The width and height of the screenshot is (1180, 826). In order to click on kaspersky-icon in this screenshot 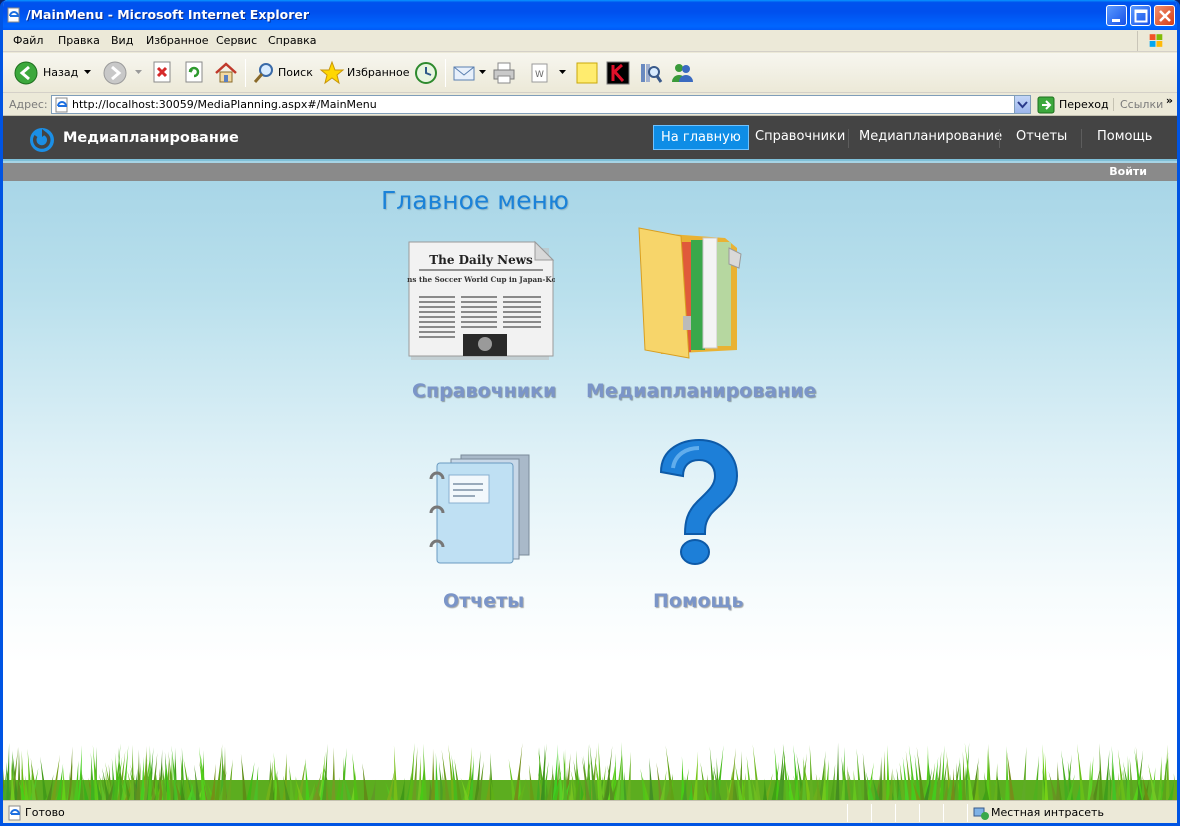, I will do `click(618, 73)`.